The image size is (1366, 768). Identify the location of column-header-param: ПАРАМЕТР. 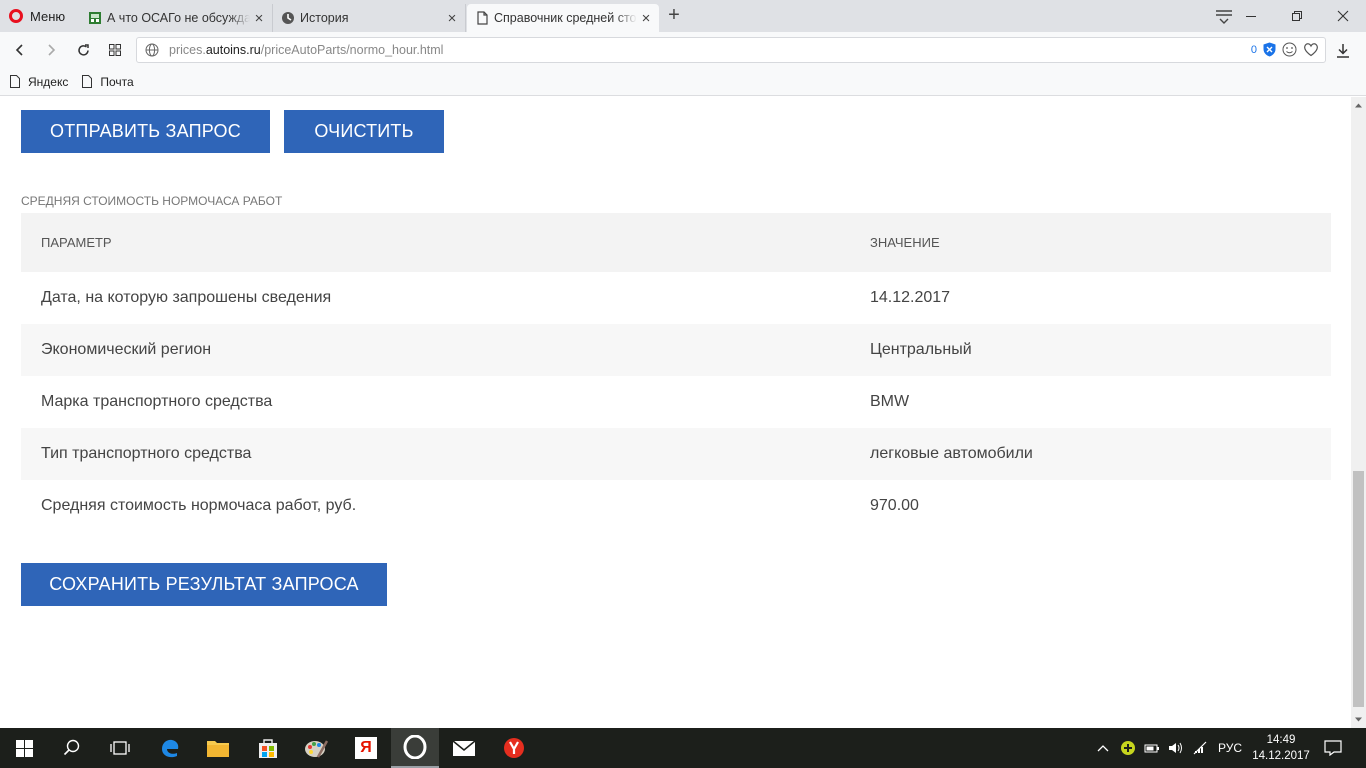
(445, 242).